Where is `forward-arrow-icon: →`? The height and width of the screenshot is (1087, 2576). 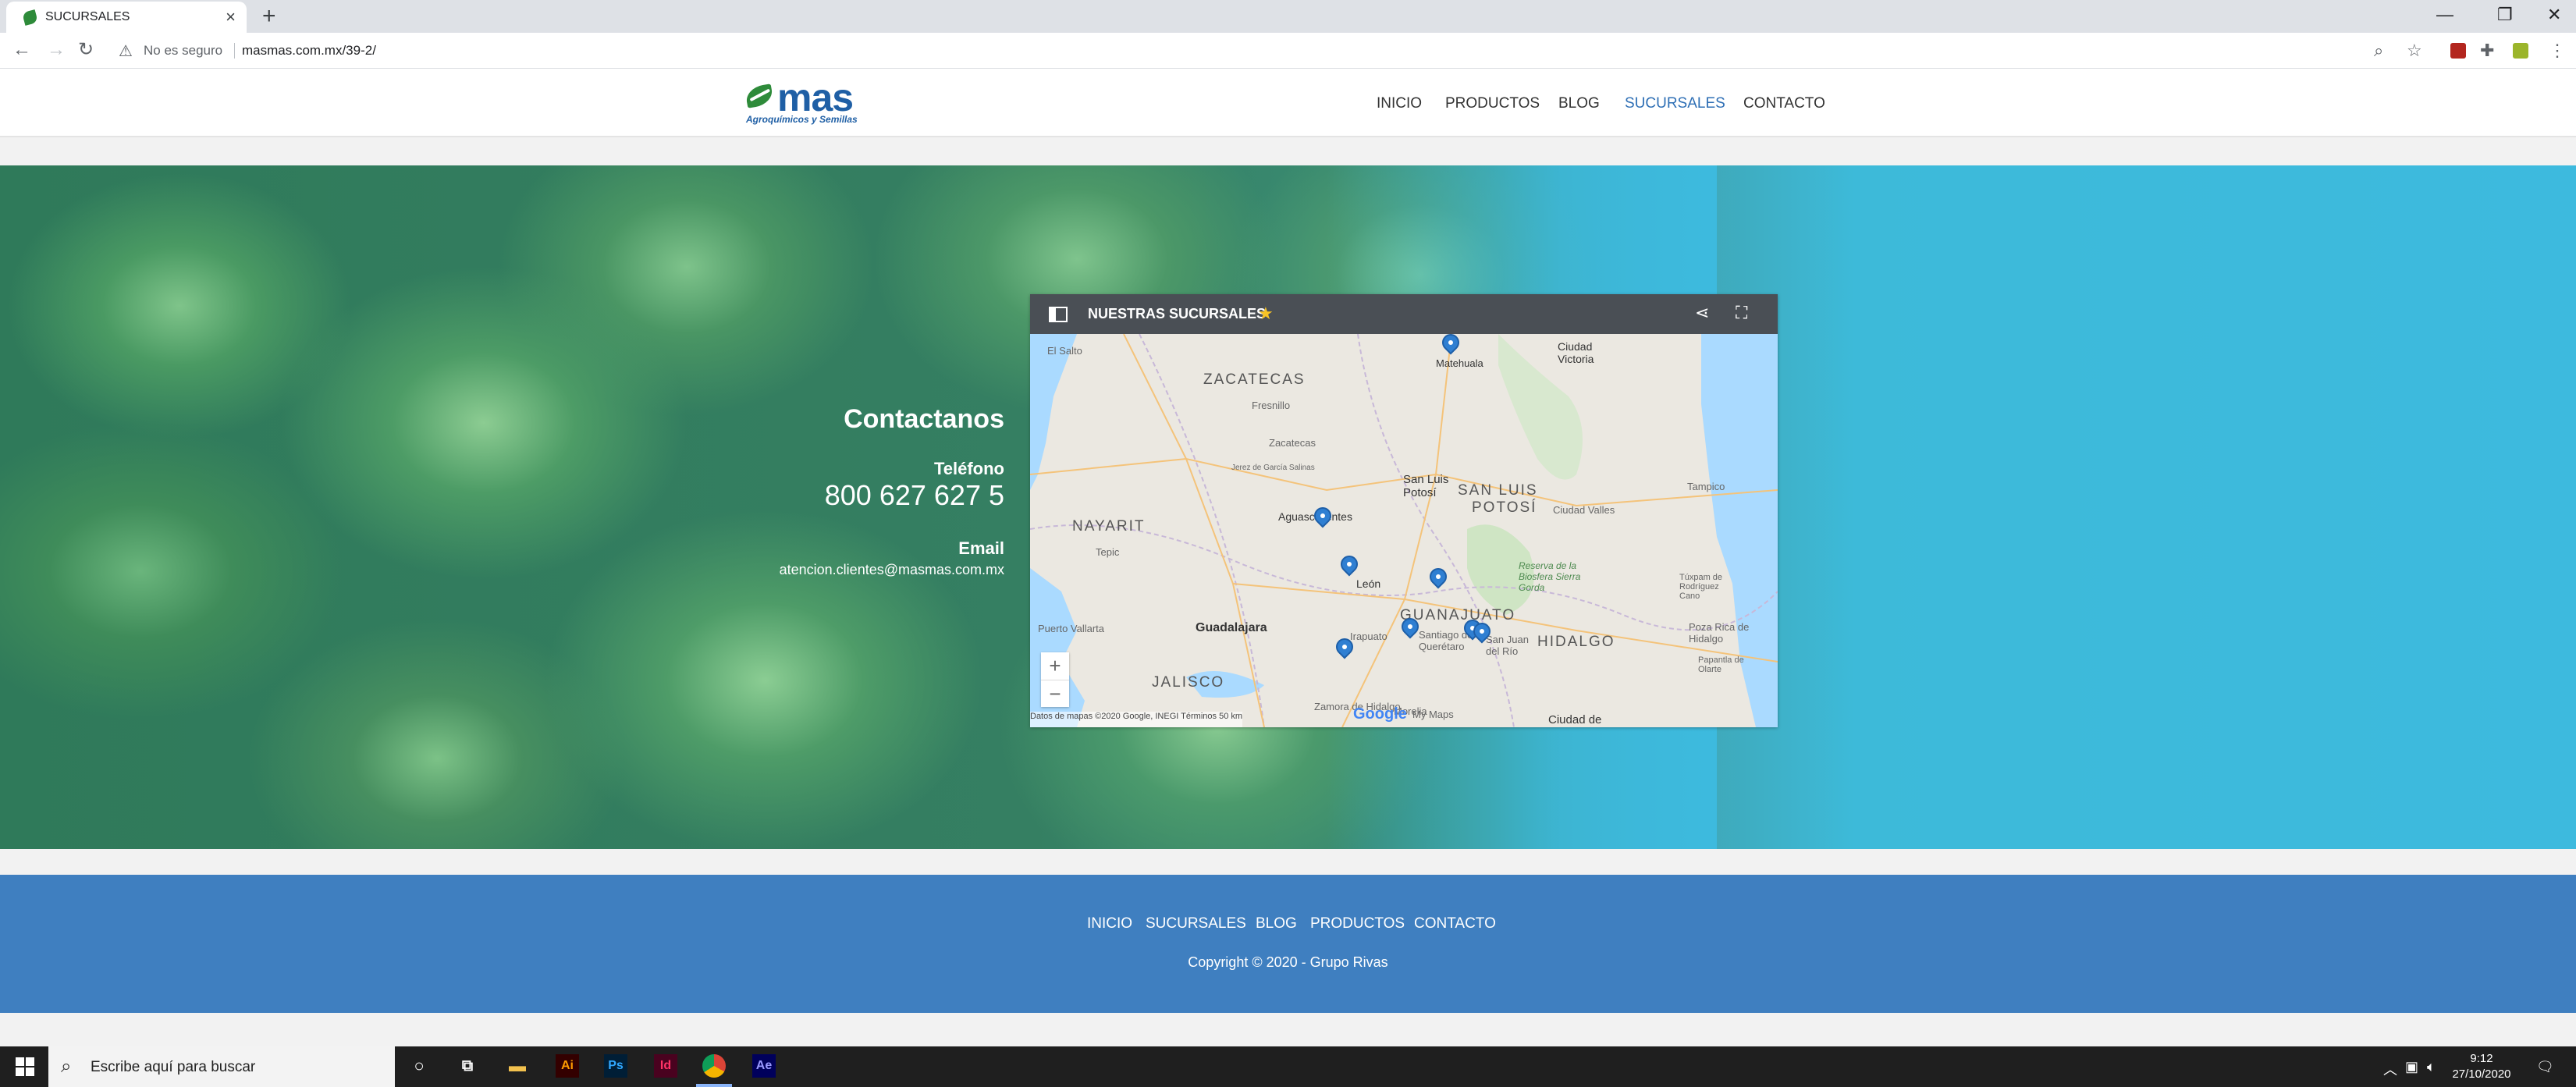
forward-arrow-icon: → is located at coordinates (56, 50).